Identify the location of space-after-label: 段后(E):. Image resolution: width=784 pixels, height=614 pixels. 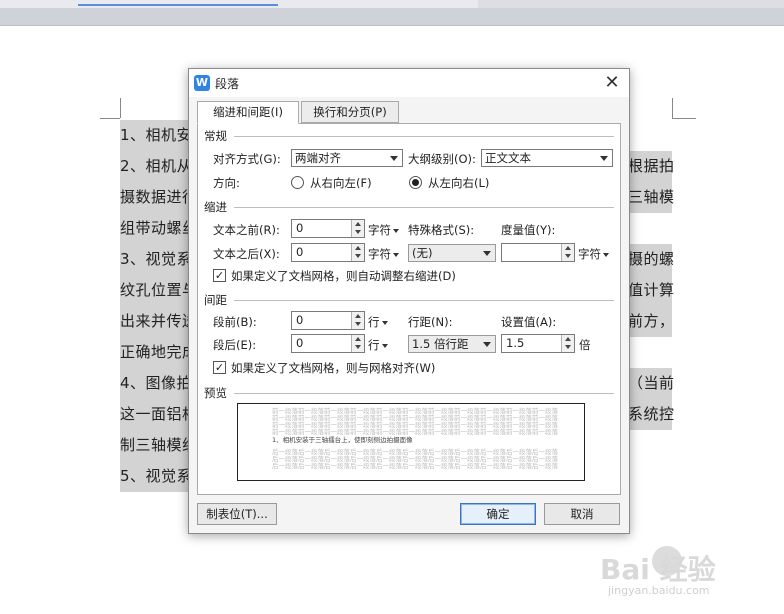
(235, 345).